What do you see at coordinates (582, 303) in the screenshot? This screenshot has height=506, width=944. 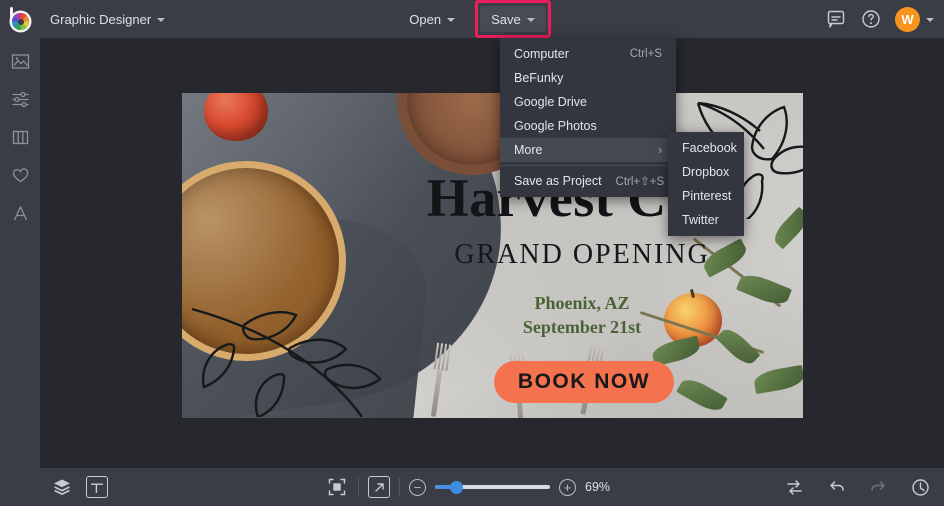 I see `design-location: Phoenix, AZ` at bounding box center [582, 303].